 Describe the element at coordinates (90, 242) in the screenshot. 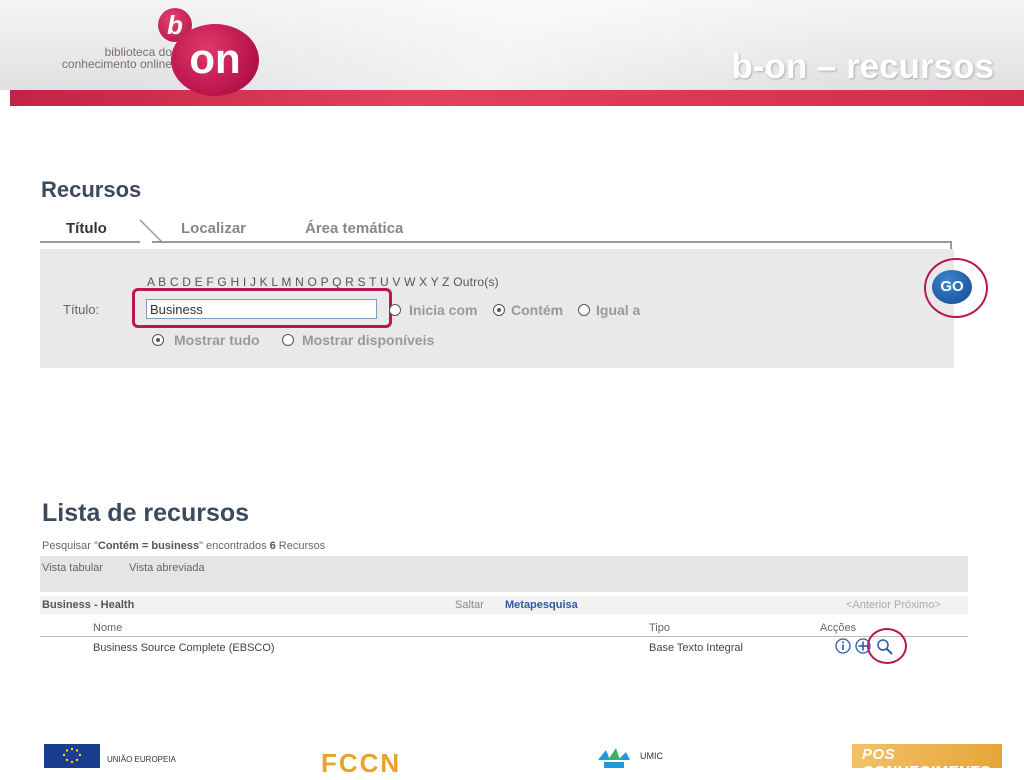

I see `tab-underline-left` at that location.